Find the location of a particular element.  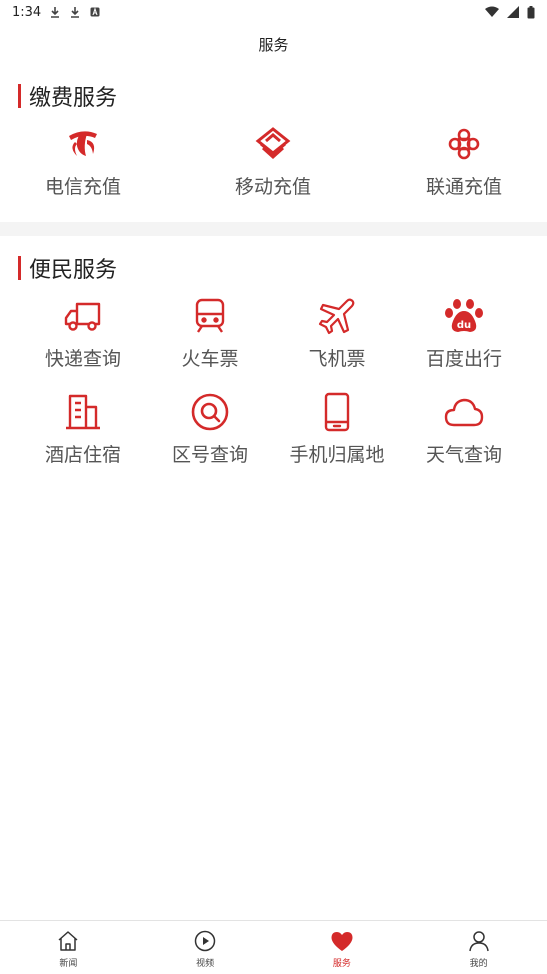

page-title: 服务 is located at coordinates (273, 44).